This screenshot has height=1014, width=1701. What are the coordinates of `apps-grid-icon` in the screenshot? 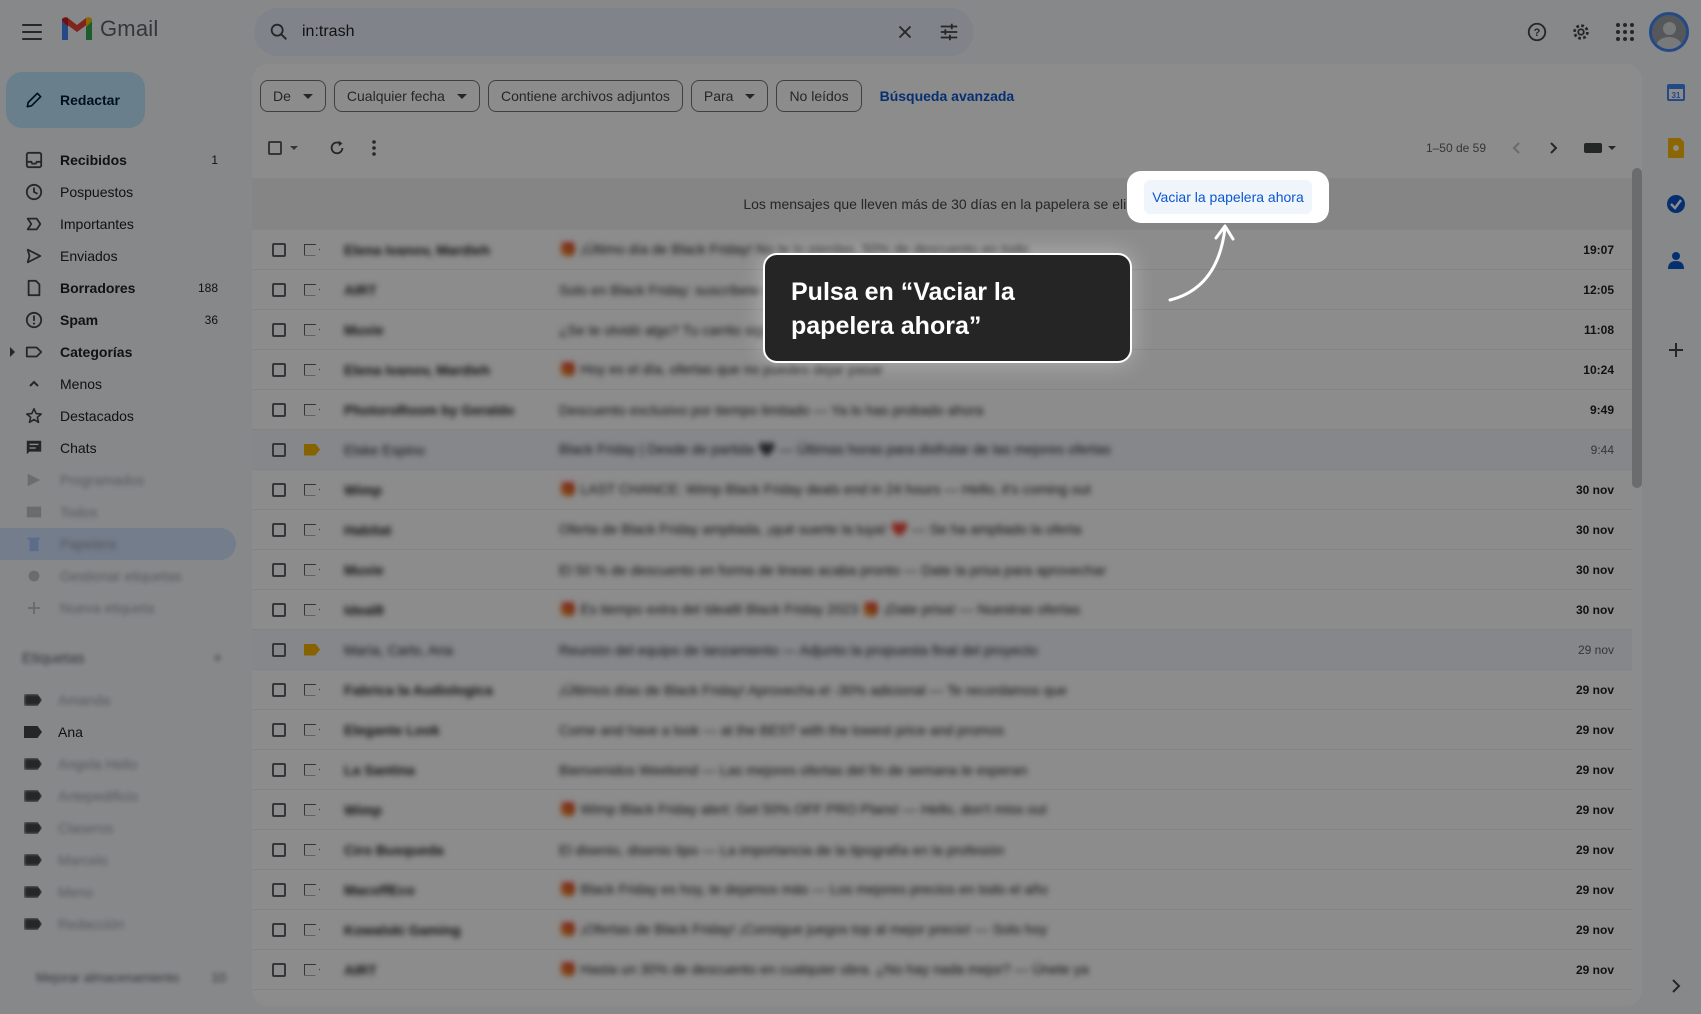 It's located at (1625, 32).